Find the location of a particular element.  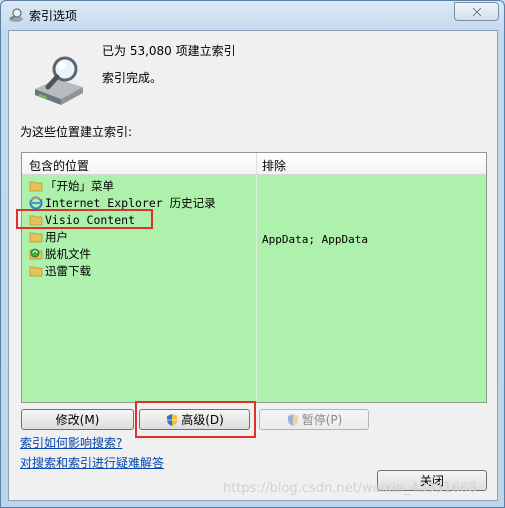

list-item: 脱机文件 is located at coordinates (60, 253).